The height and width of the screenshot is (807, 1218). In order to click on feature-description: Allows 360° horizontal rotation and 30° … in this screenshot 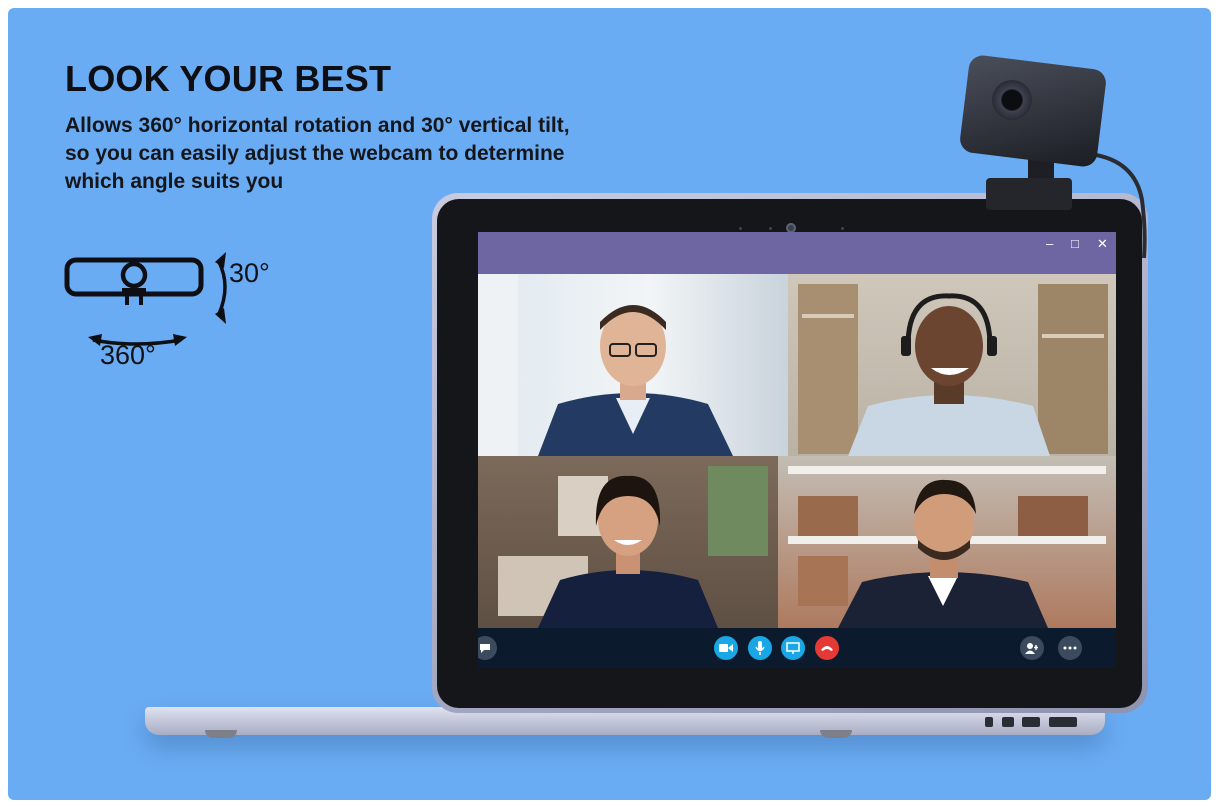, I will do `click(317, 153)`.